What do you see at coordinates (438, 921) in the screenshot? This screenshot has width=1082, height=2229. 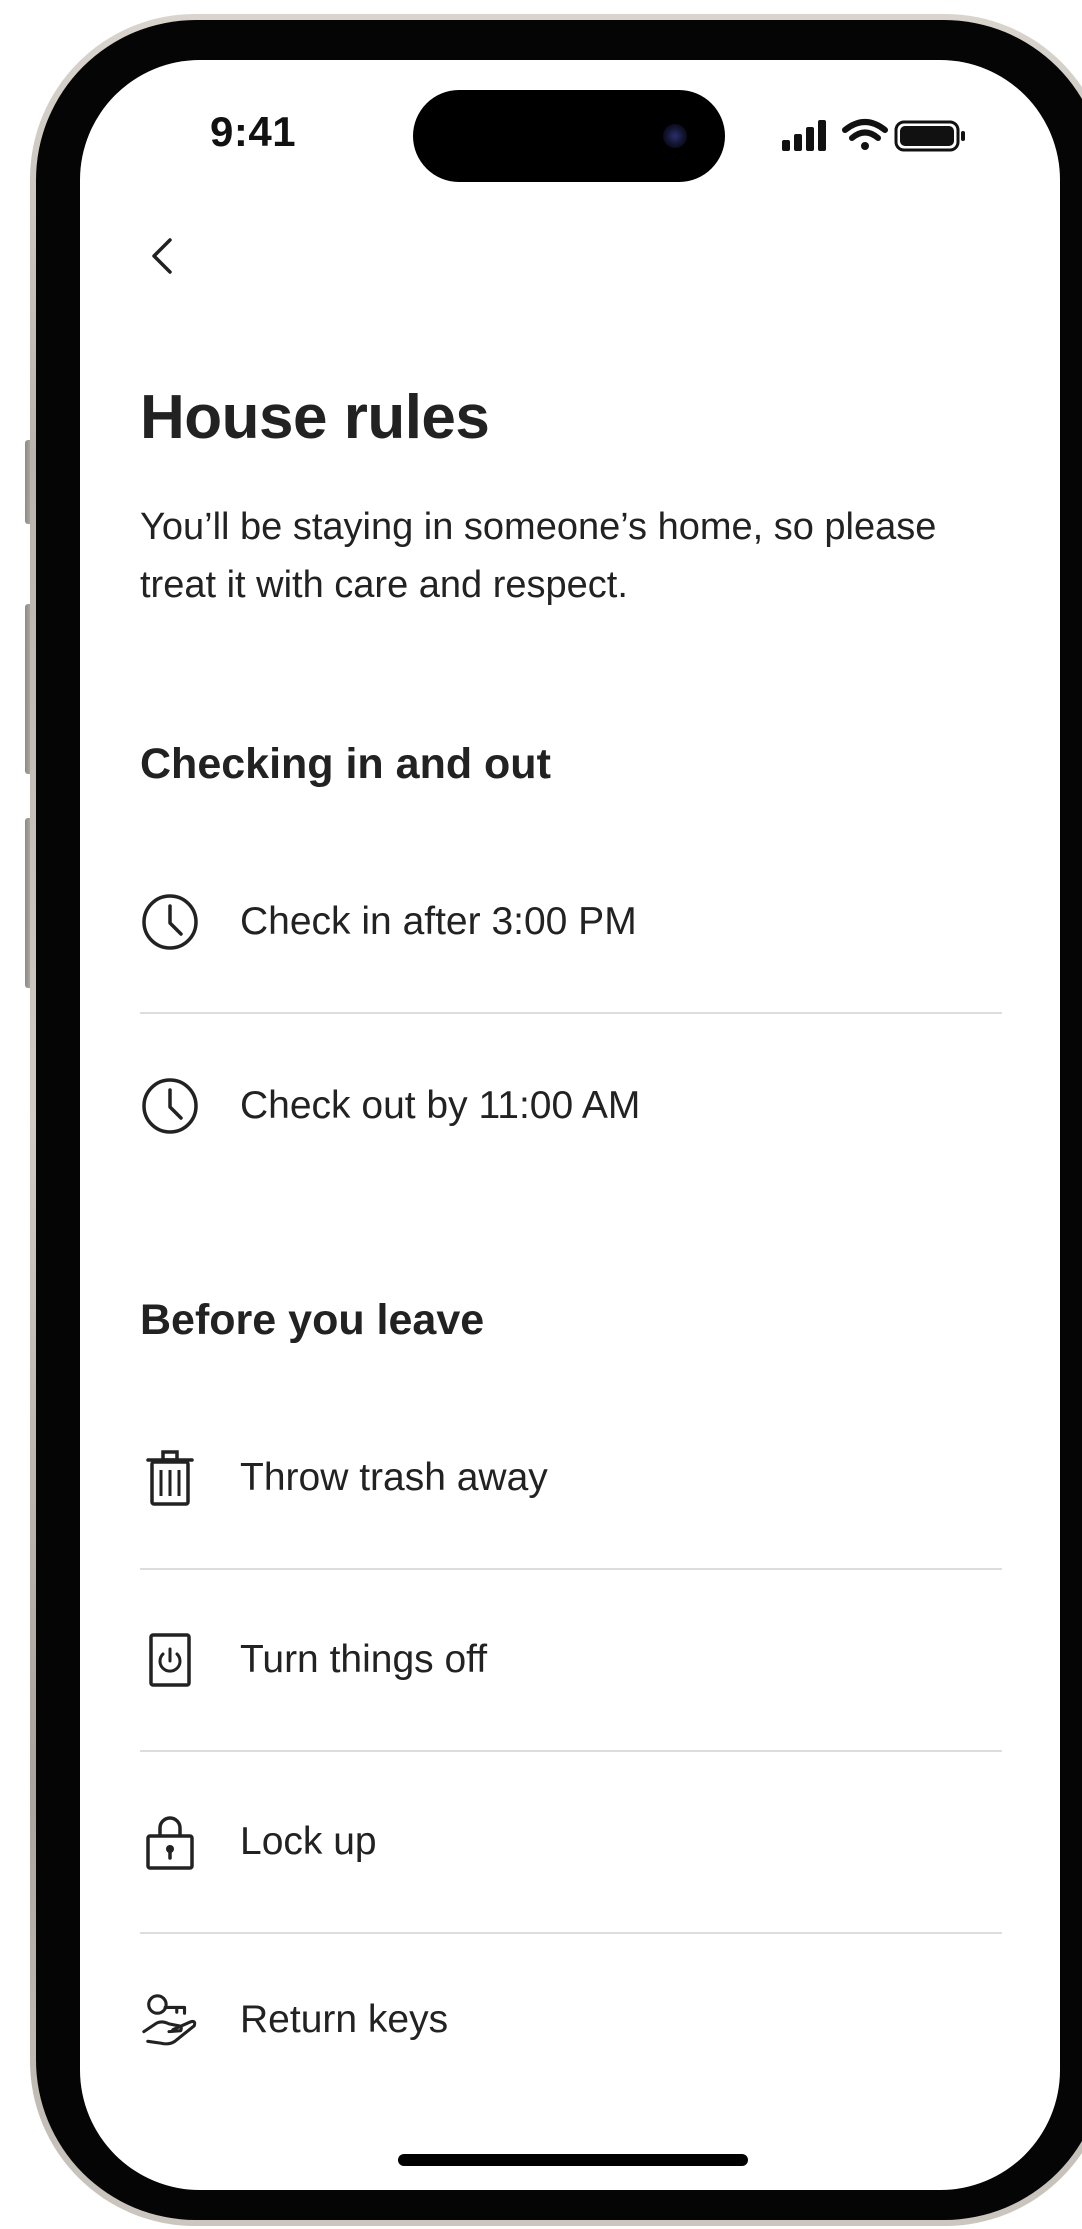 I see `rule-label: Check in after 3:00 PM` at bounding box center [438, 921].